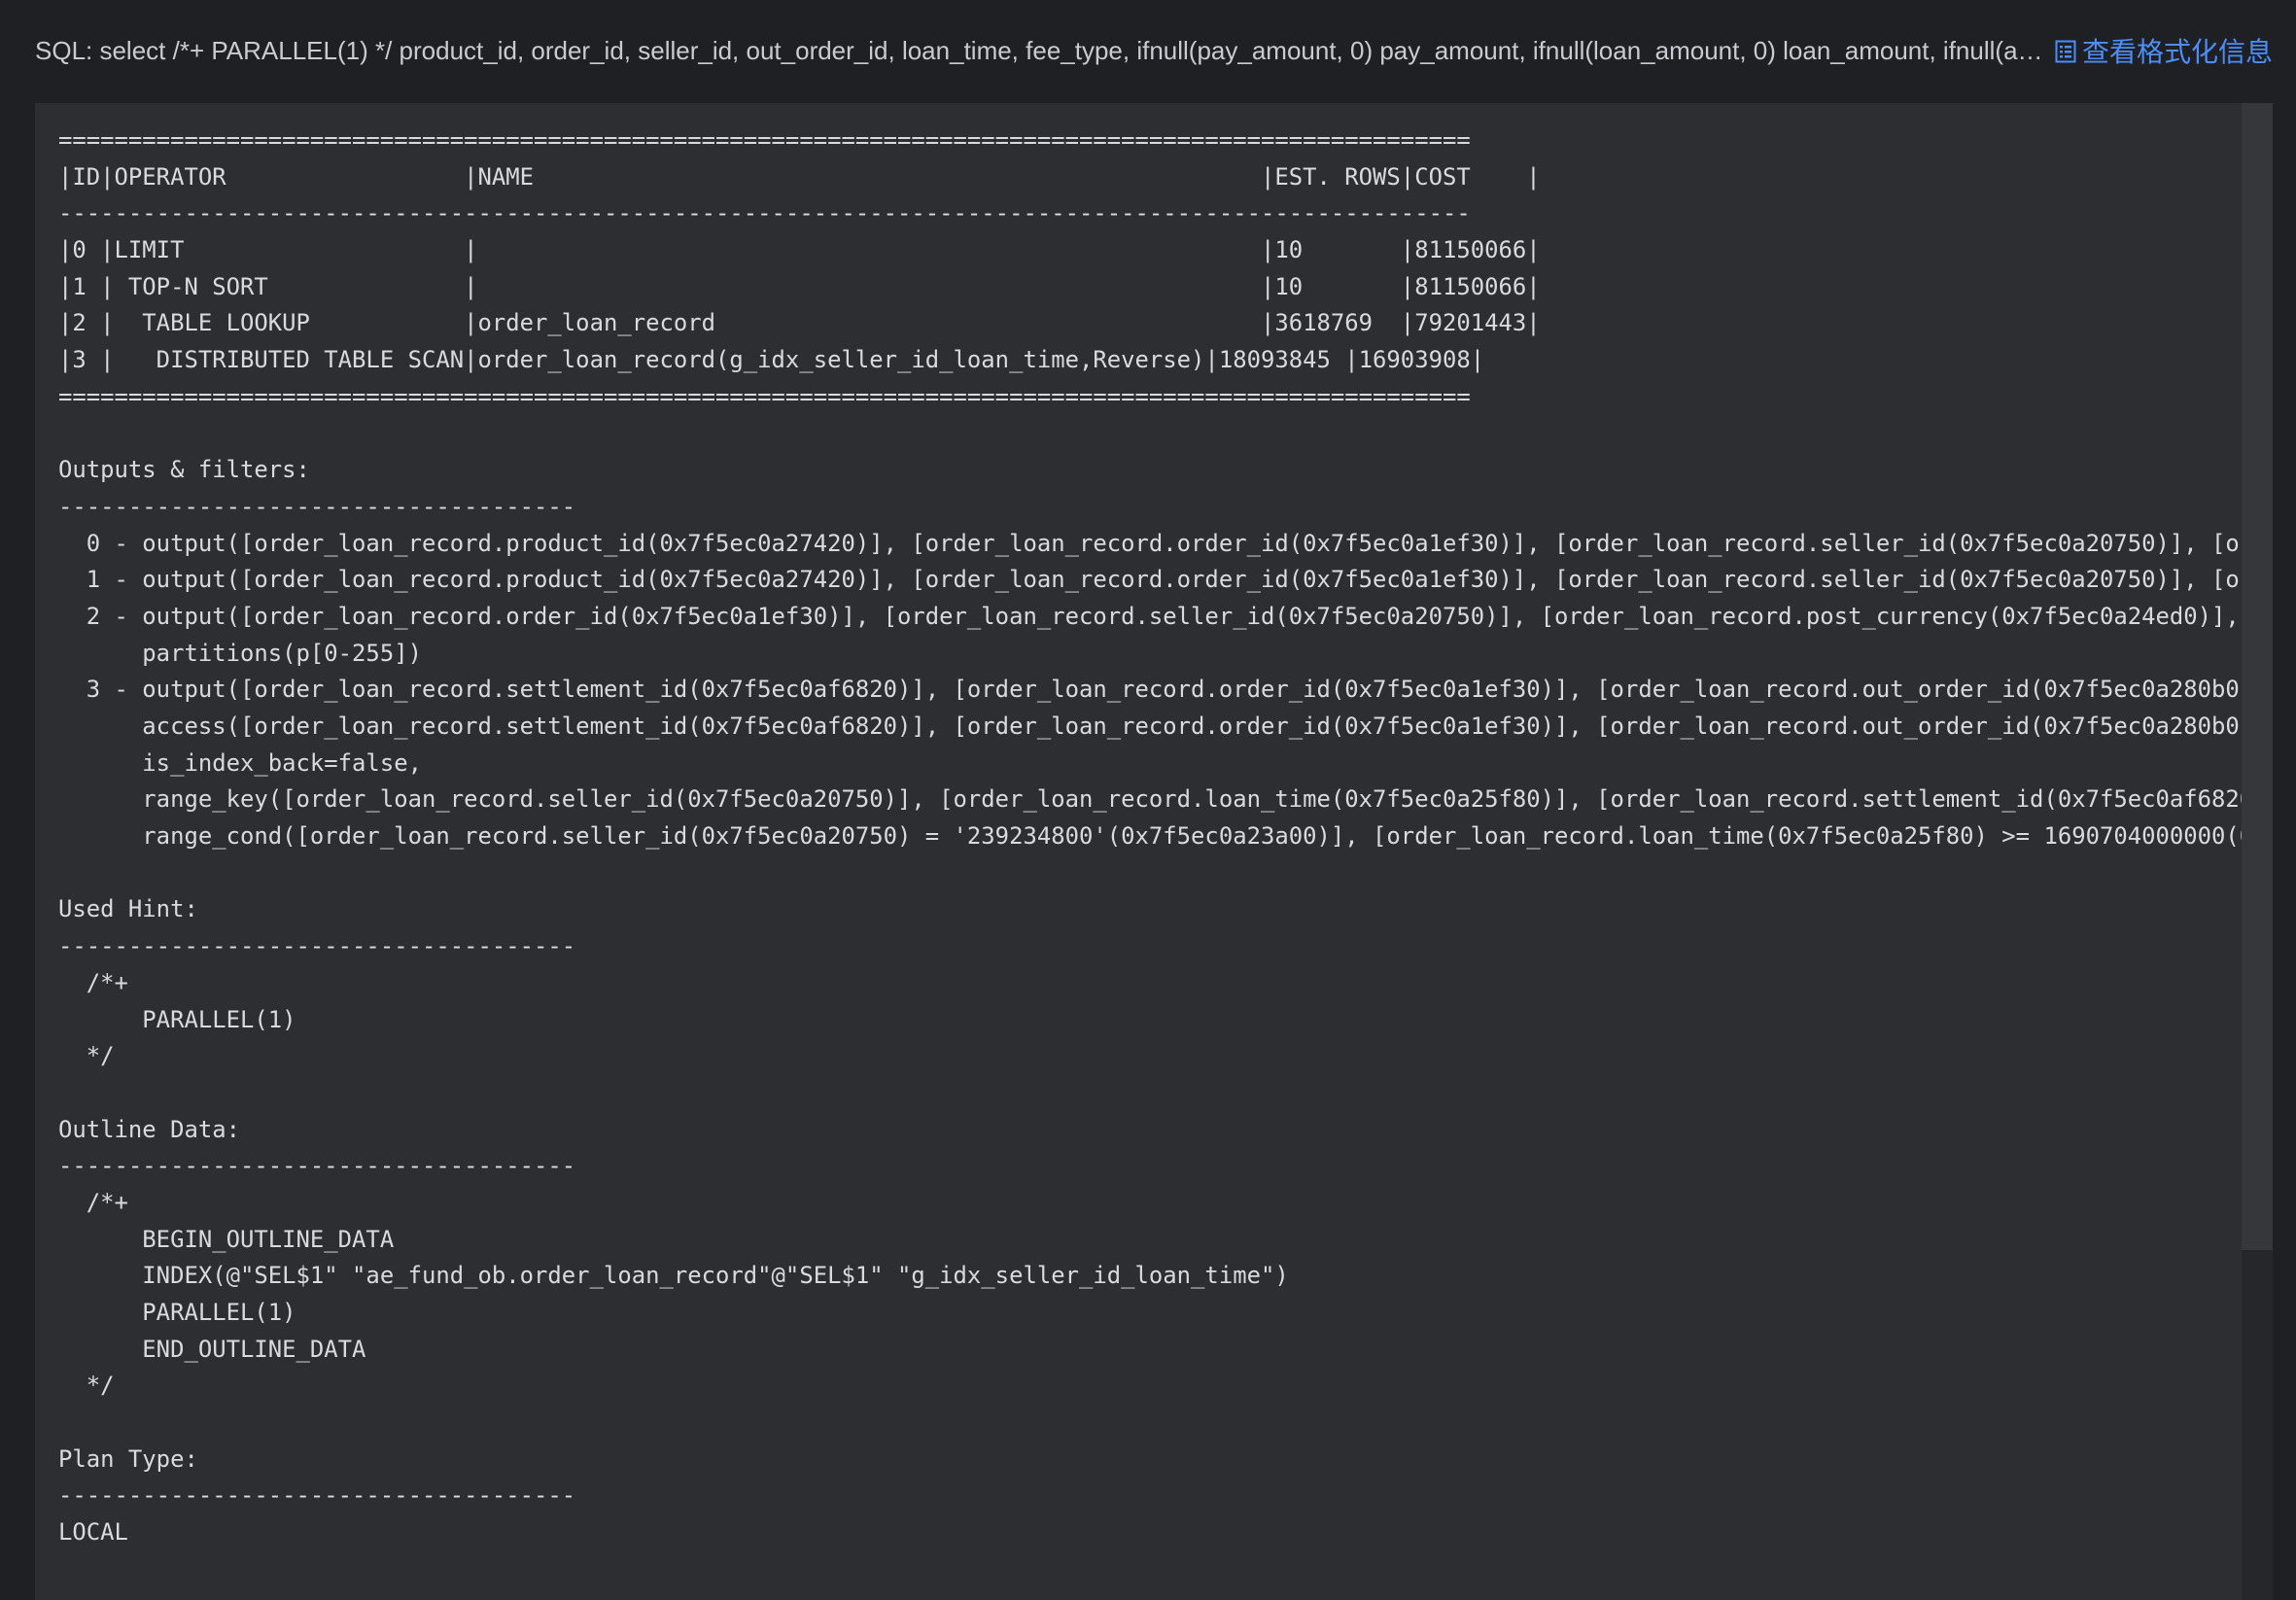 The height and width of the screenshot is (1600, 2296). I want to click on document-list-icon, so click(2065, 51).